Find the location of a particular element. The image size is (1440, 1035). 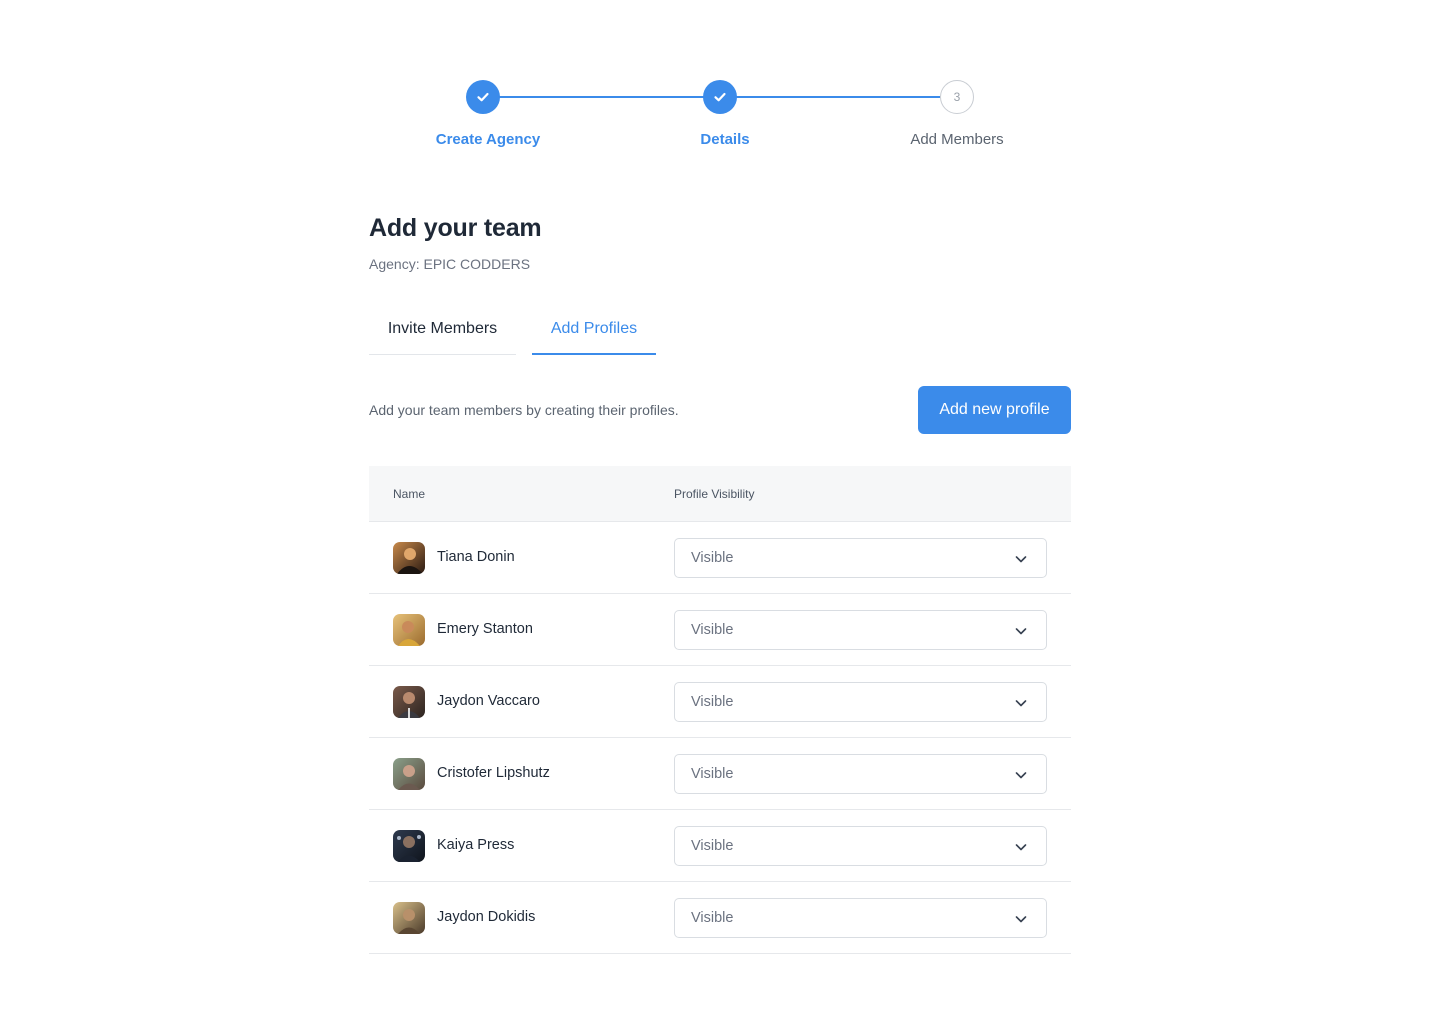

table-header: Name Profile Visibility is located at coordinates (720, 494).